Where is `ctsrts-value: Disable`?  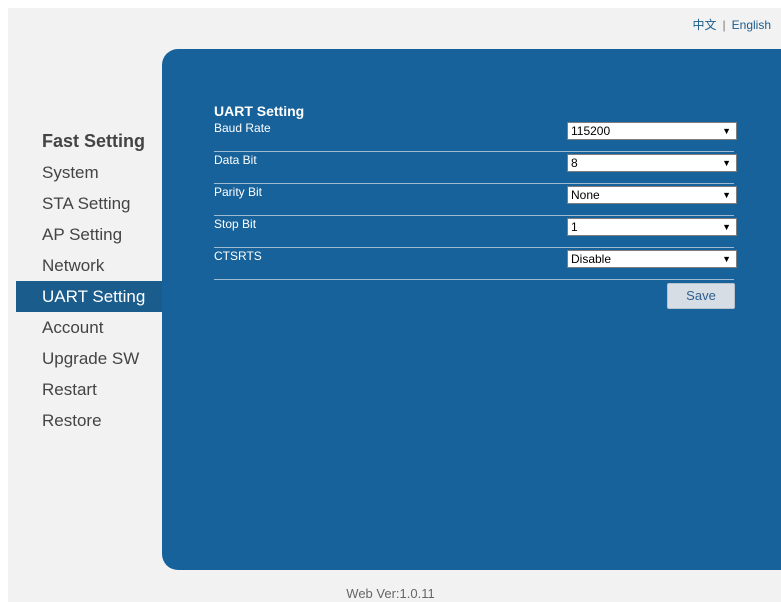 ctsrts-value: Disable is located at coordinates (591, 259).